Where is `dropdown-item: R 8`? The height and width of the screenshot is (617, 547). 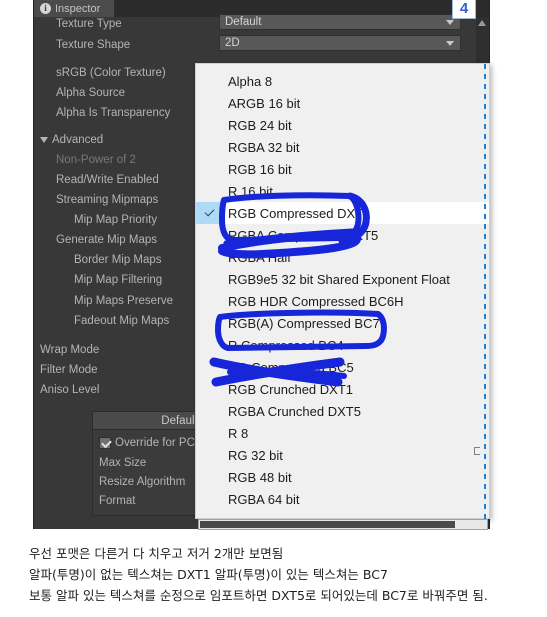
dropdown-item: R 8 is located at coordinates (342, 433).